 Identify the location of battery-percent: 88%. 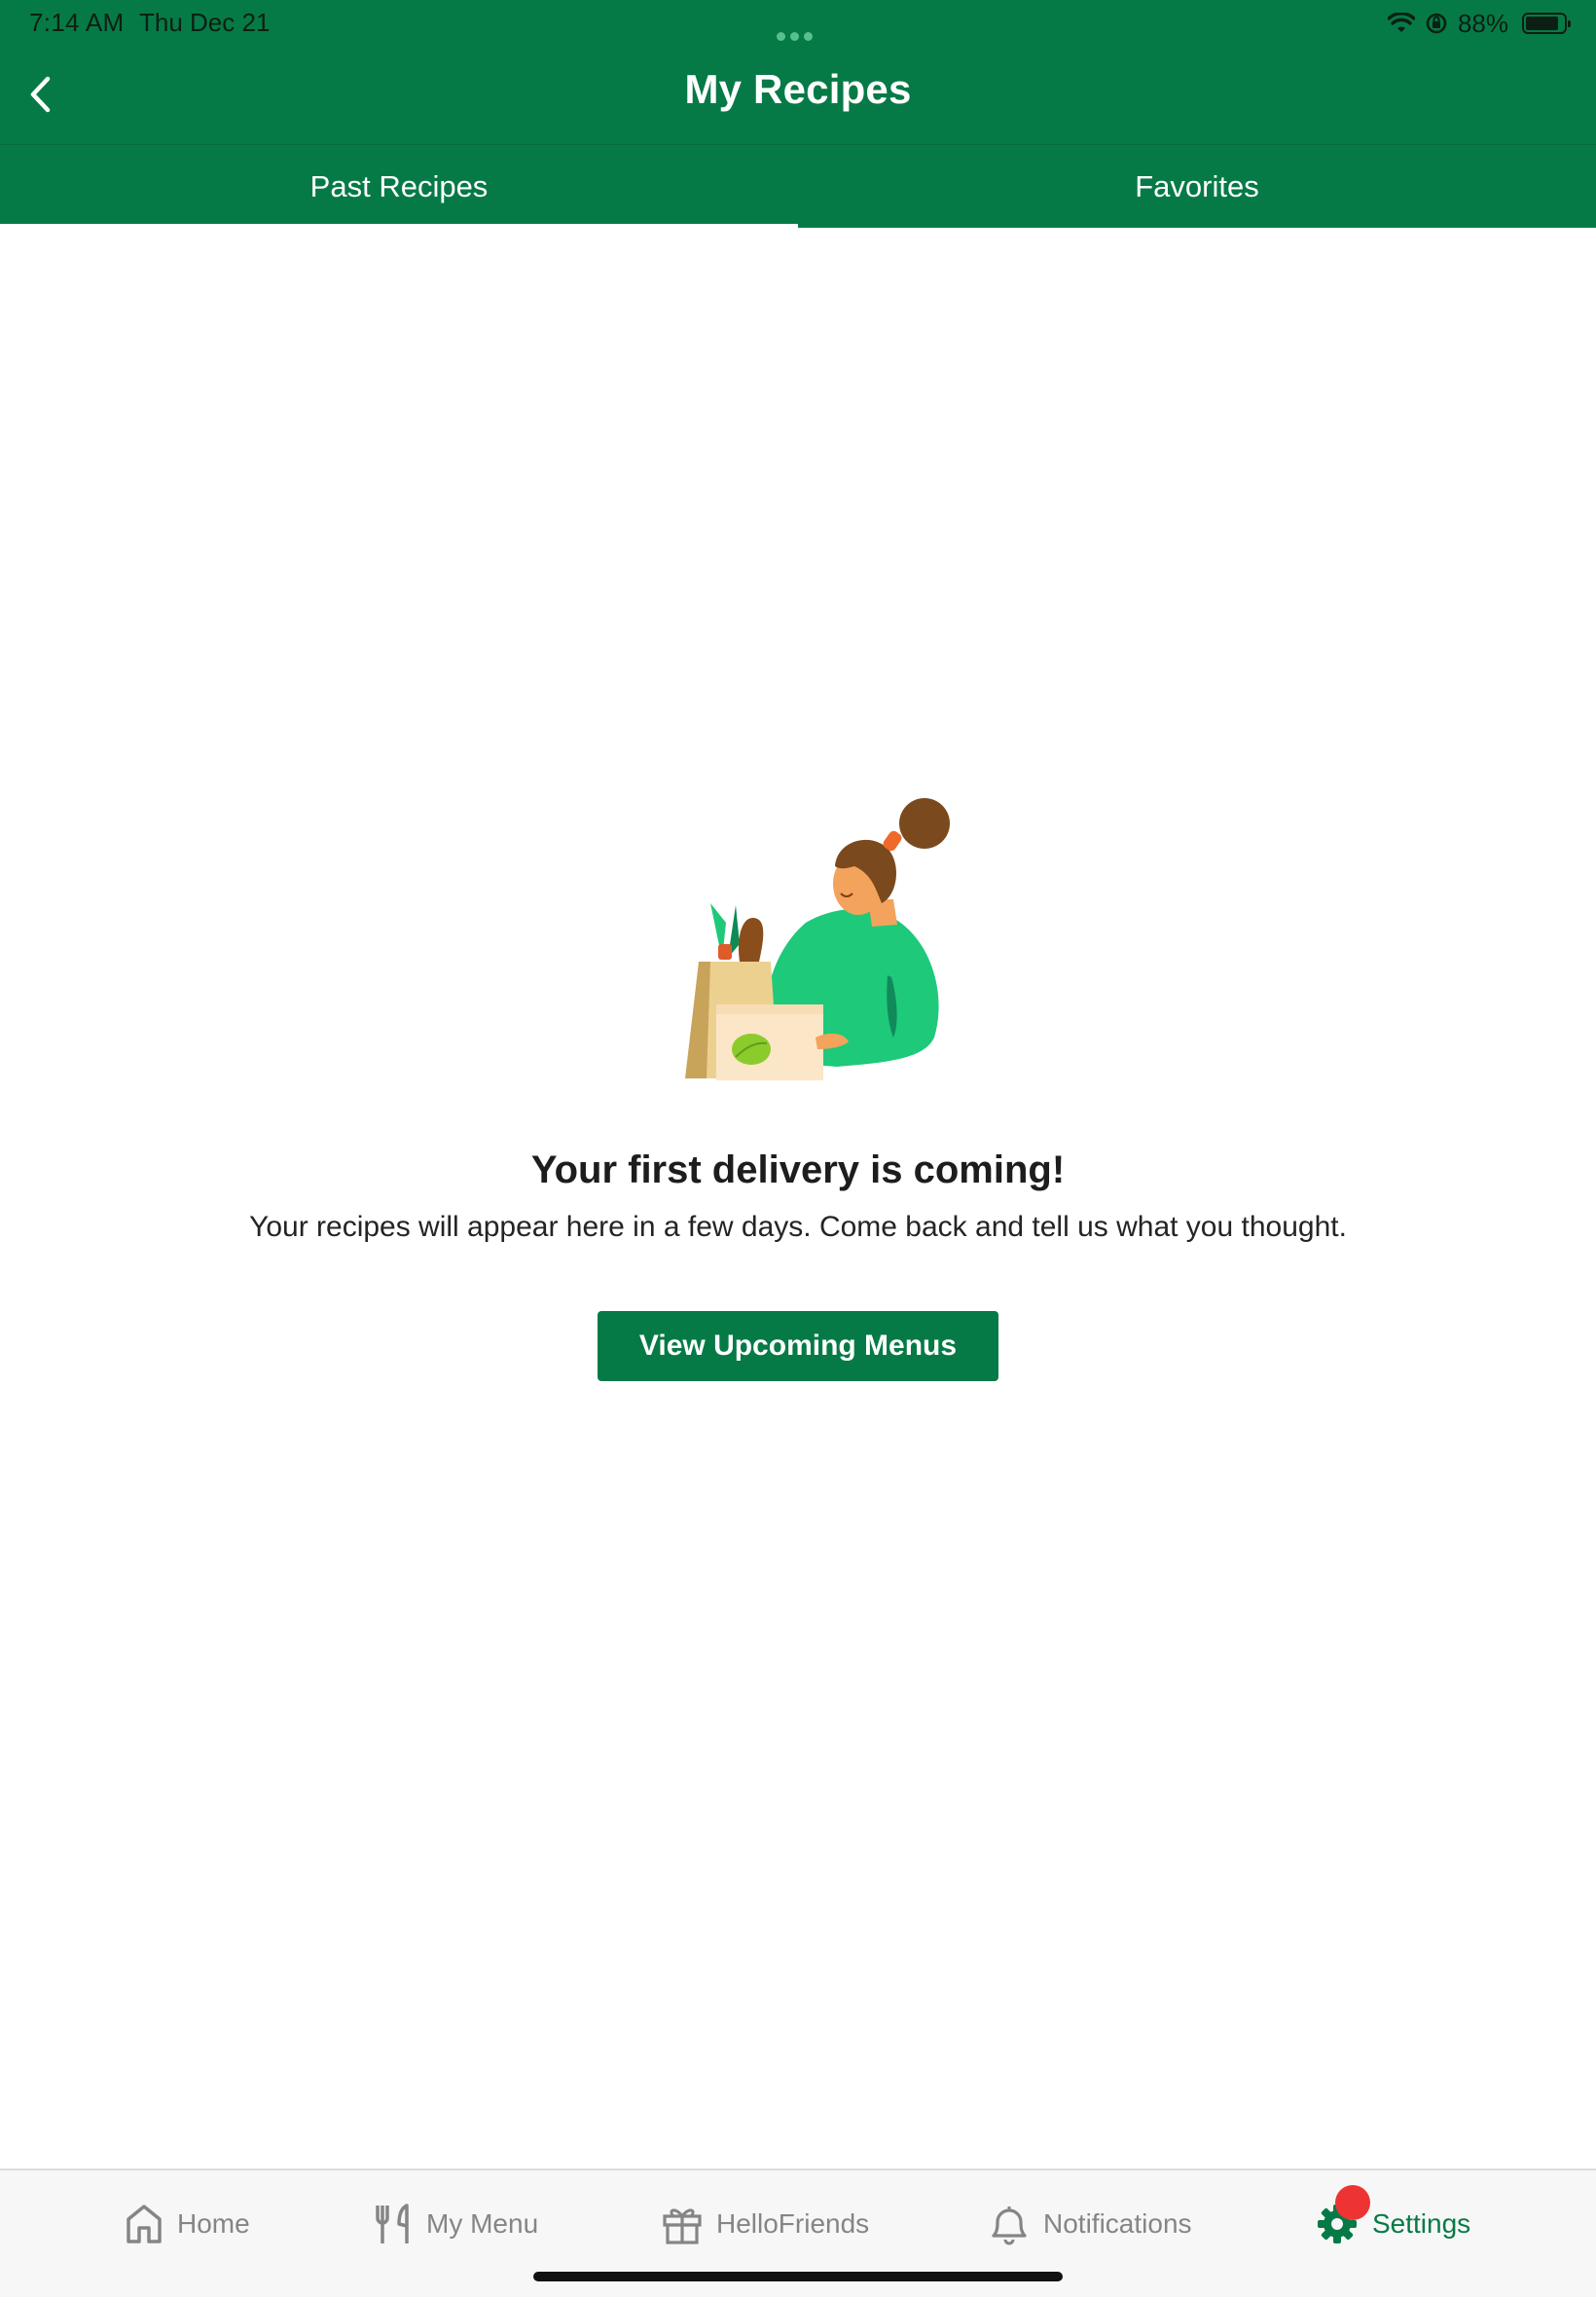
(1482, 23).